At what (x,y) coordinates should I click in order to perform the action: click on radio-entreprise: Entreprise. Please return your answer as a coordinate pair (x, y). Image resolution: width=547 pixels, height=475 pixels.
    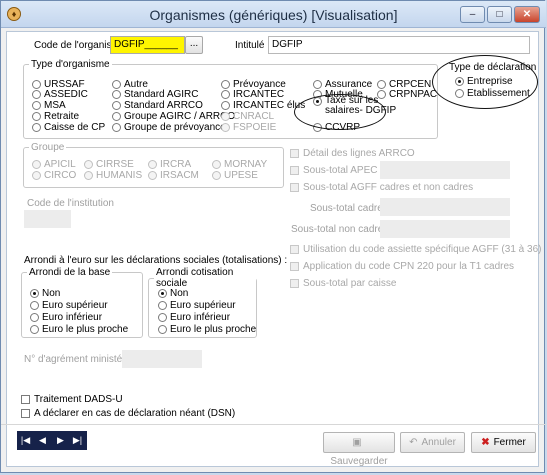
    Looking at the image, I should click on (484, 81).